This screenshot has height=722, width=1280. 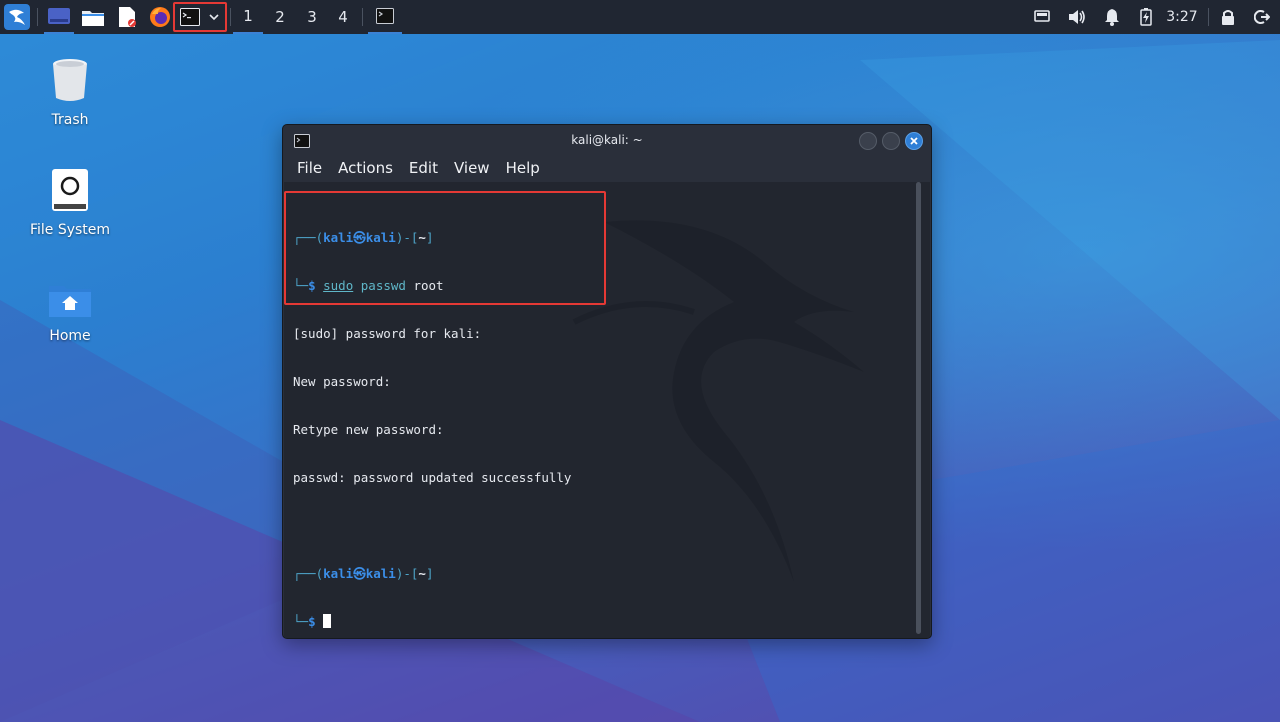 What do you see at coordinates (200, 17) in the screenshot?
I see `terminal-launcher-highlight` at bounding box center [200, 17].